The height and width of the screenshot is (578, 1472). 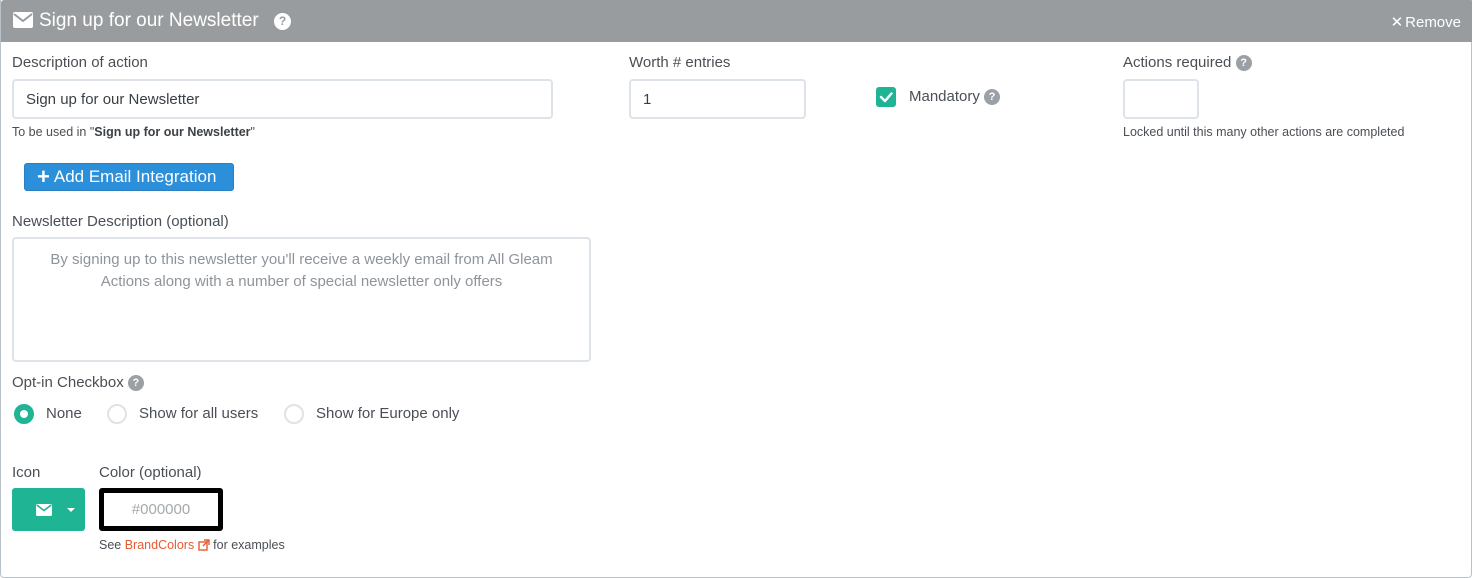 What do you see at coordinates (149, 20) in the screenshot?
I see `panel-title: Sign up for our Newsletter` at bounding box center [149, 20].